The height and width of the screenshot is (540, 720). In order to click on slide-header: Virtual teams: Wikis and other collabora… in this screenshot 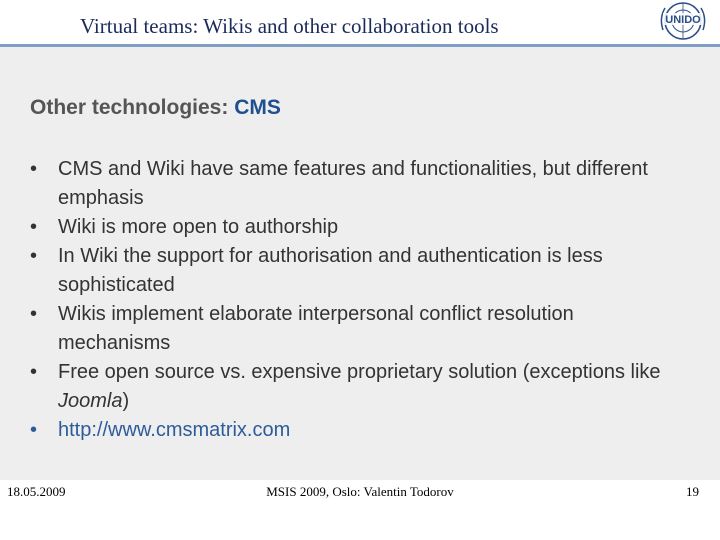, I will do `click(360, 22)`.